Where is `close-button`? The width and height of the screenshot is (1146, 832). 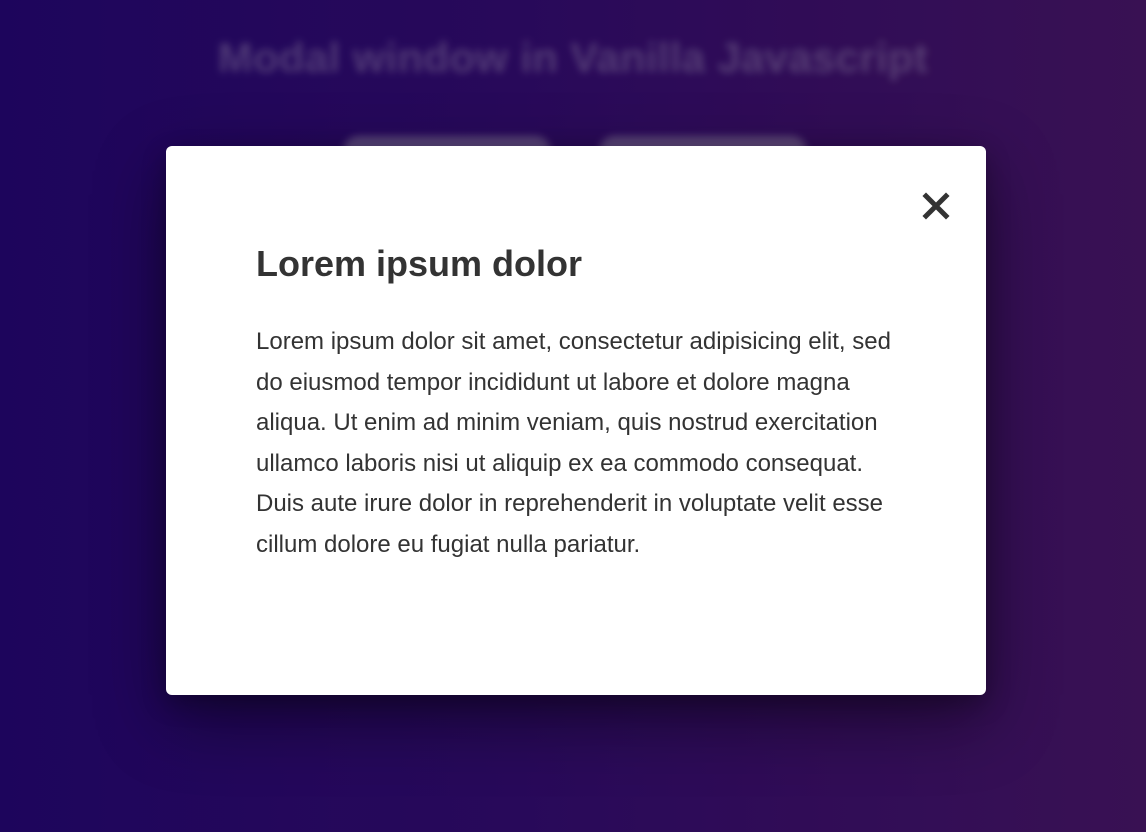 close-button is located at coordinates (936, 206).